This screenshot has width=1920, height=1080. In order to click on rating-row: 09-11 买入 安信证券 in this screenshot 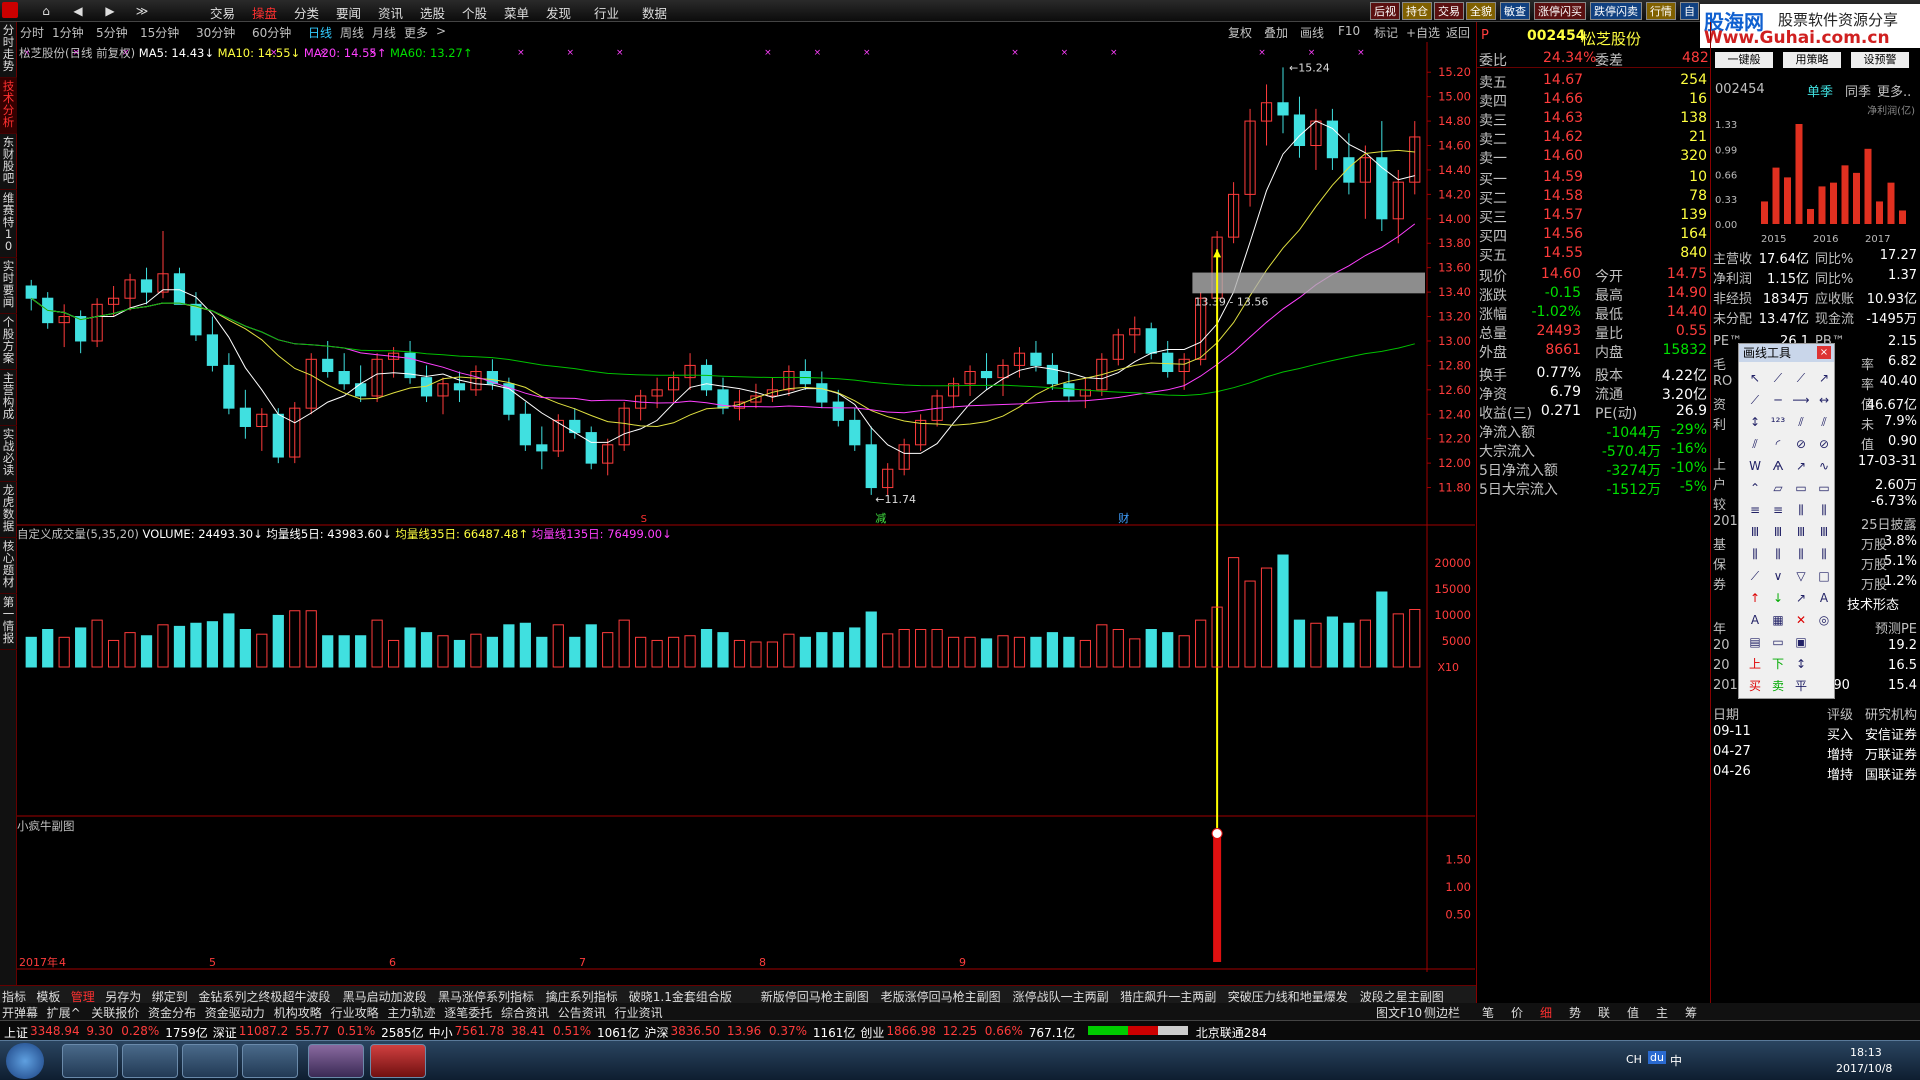, I will do `click(1815, 733)`.